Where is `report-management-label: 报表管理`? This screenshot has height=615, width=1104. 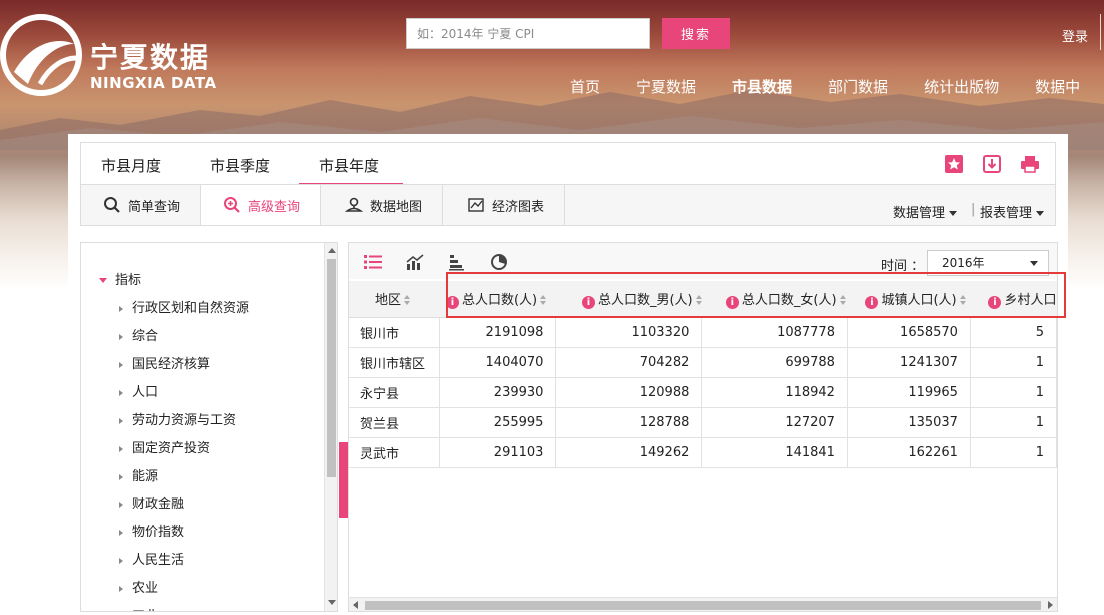
report-management-label: 报表管理 is located at coordinates (1006, 213).